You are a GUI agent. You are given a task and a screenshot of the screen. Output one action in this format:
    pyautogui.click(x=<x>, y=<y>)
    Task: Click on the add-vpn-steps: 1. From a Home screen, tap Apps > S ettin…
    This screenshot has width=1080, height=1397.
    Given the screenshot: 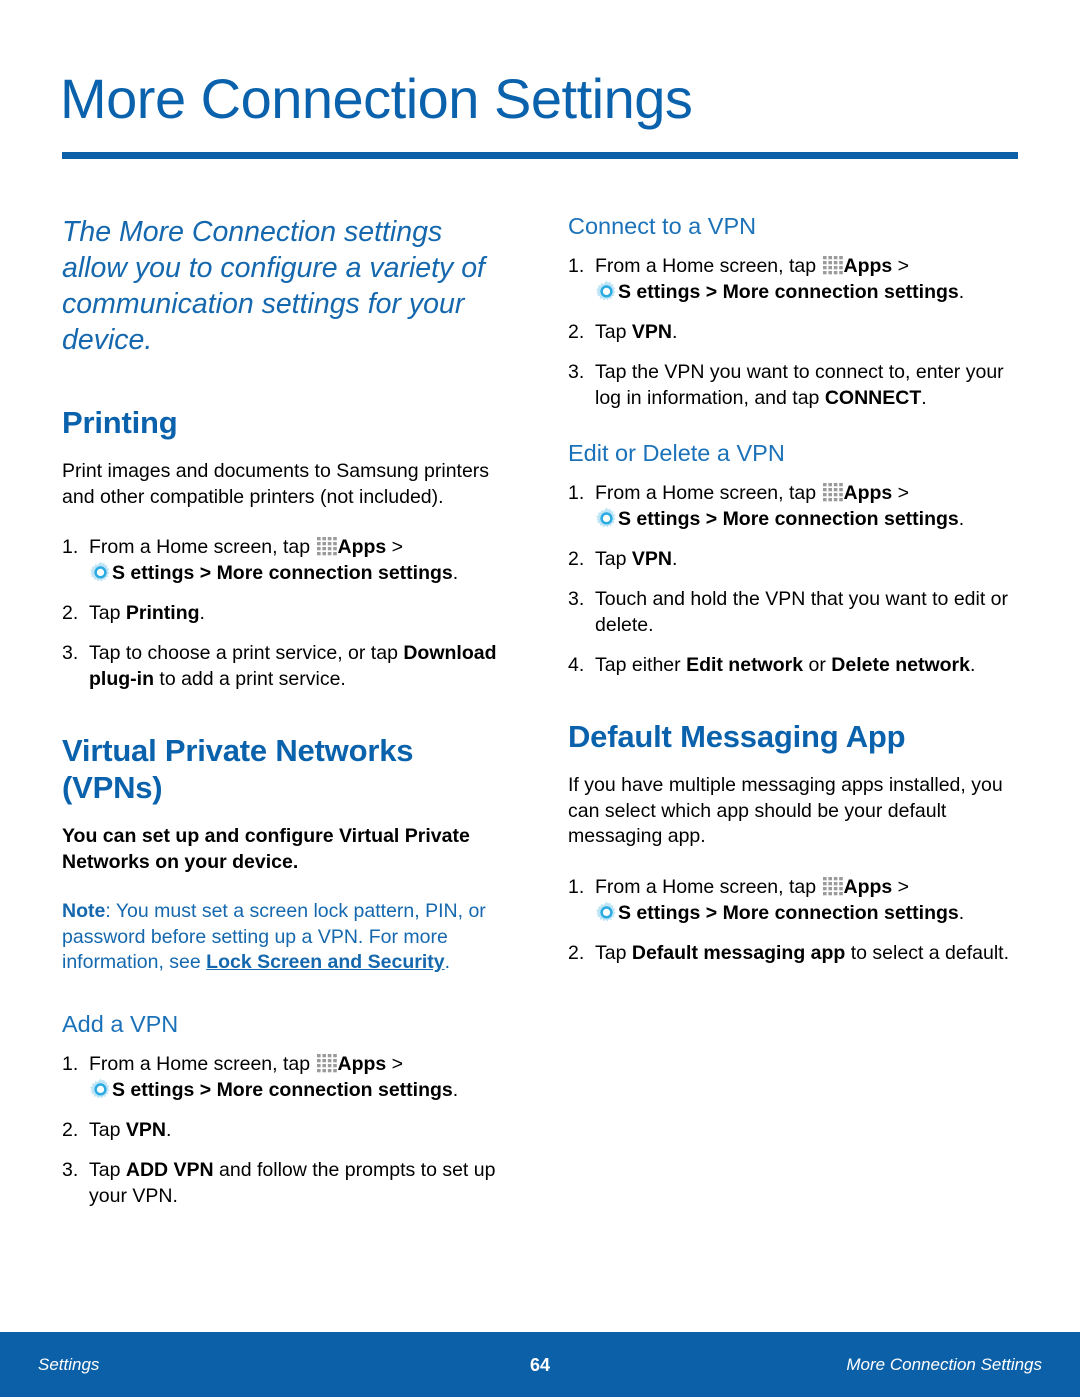 What is the action you would take?
    pyautogui.click(x=289, y=1130)
    